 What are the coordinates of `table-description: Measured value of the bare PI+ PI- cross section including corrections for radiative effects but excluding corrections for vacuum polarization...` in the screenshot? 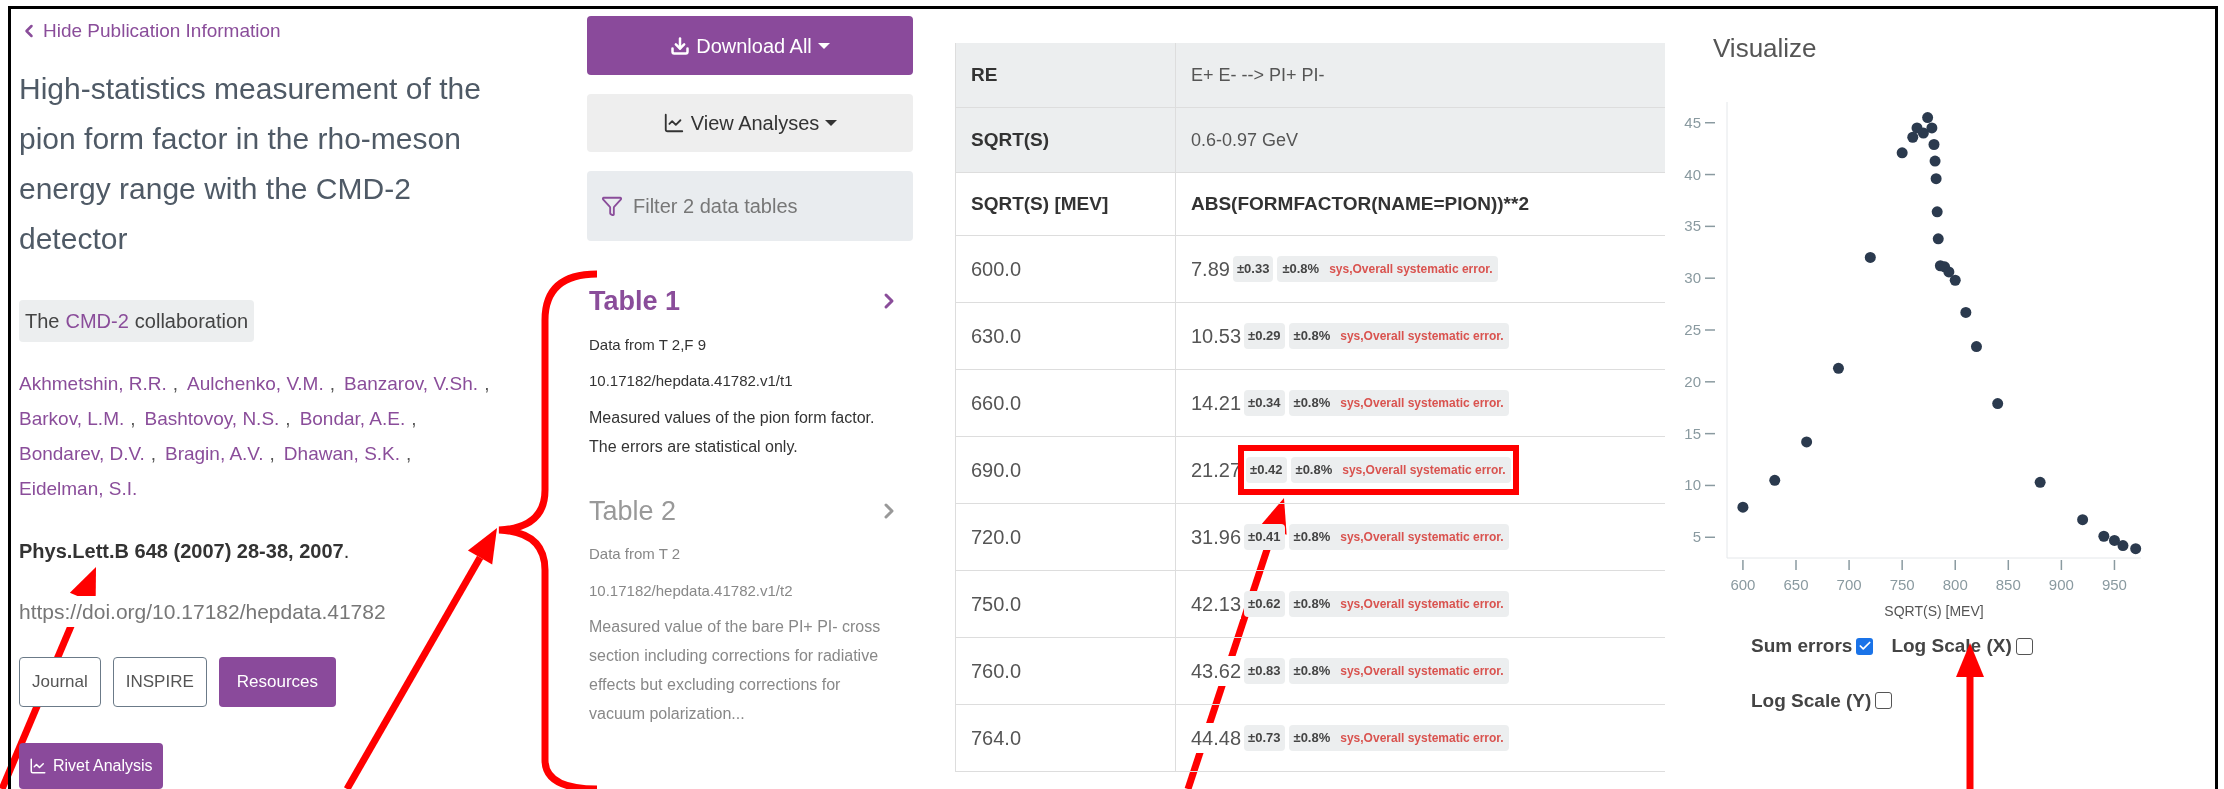 It's located at (735, 670).